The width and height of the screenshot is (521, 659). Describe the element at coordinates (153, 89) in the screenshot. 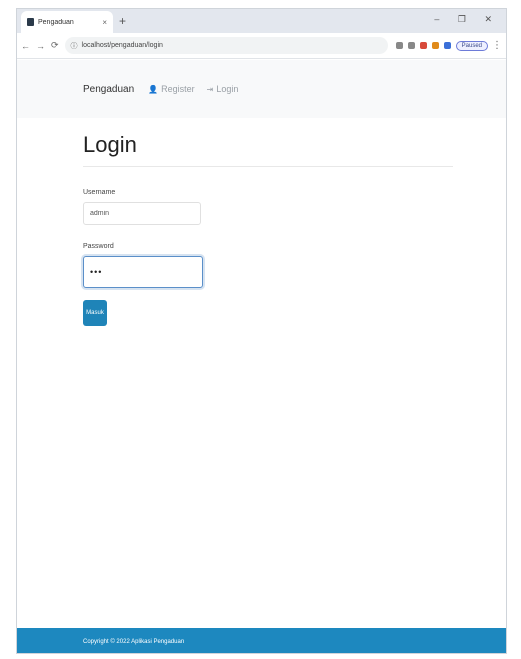

I see `user-icon: 👤` at that location.